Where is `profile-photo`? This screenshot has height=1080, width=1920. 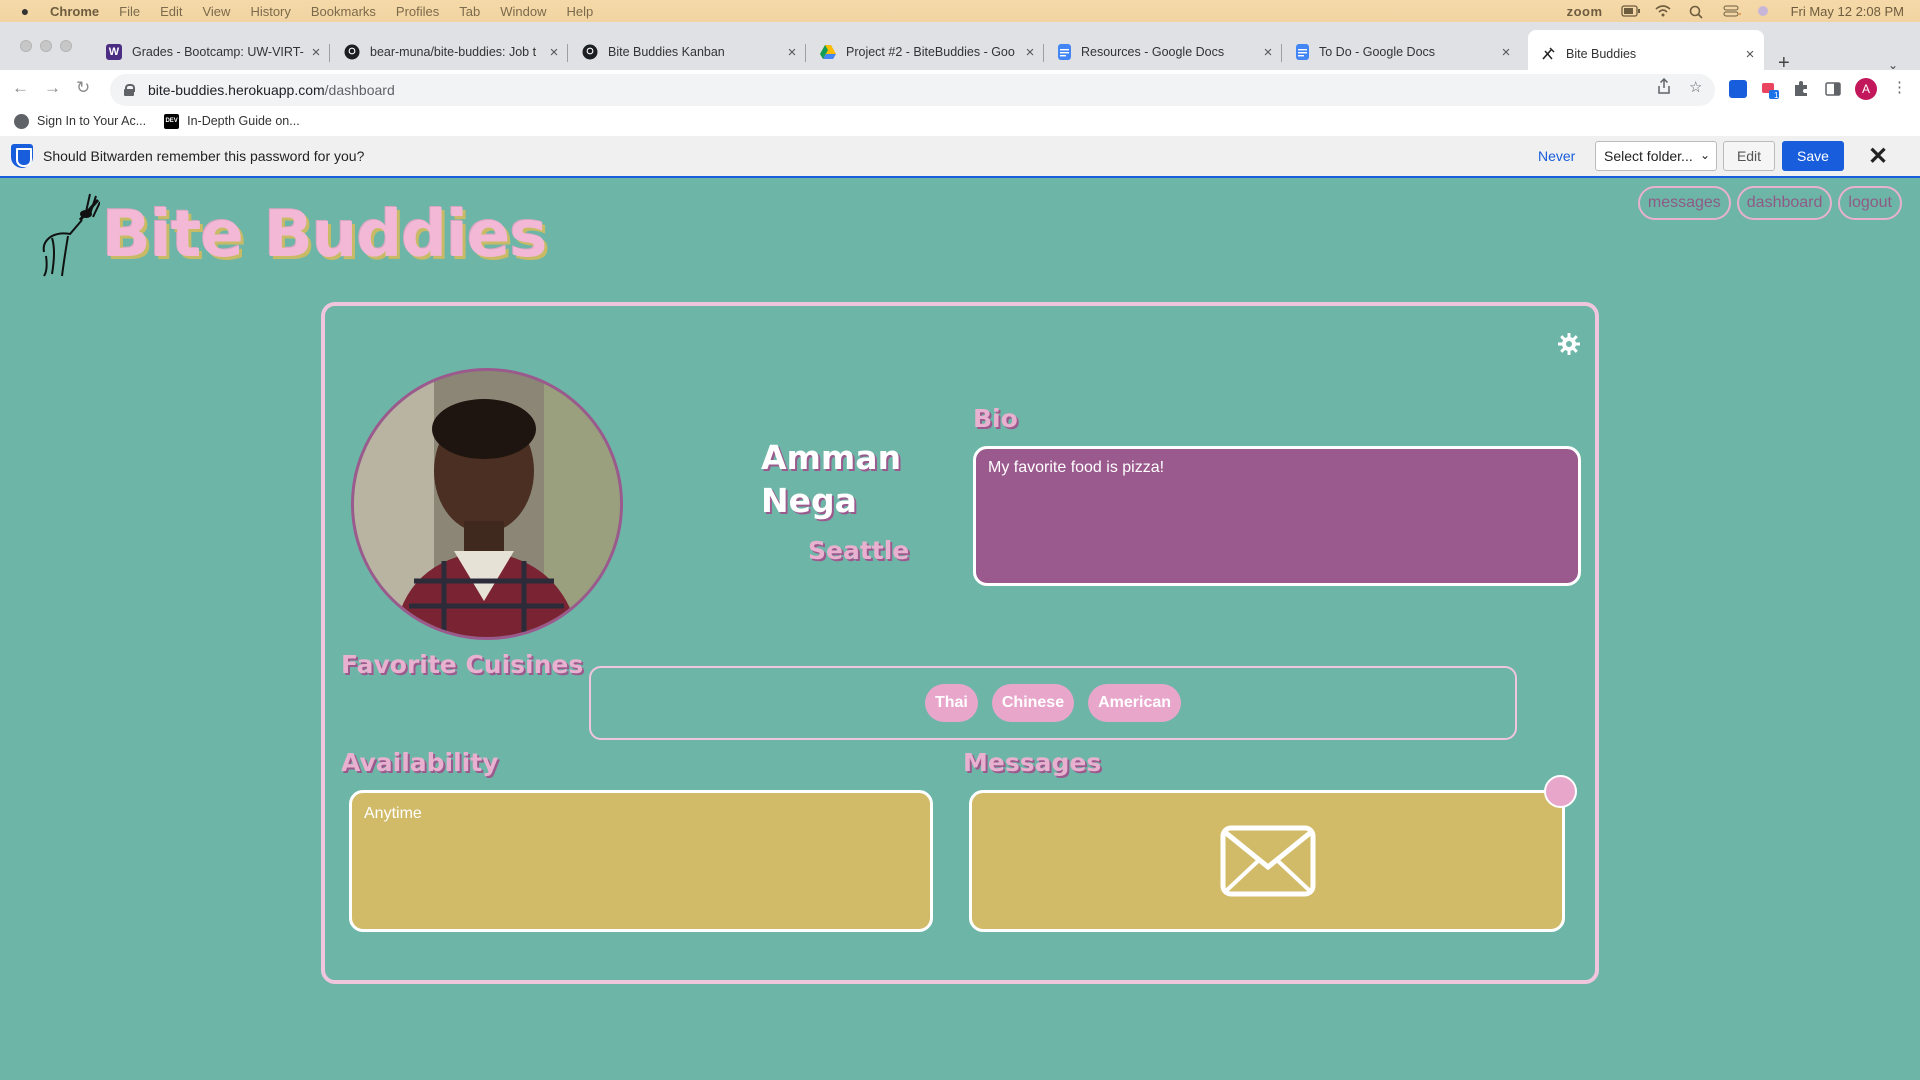
profile-photo is located at coordinates (487, 504).